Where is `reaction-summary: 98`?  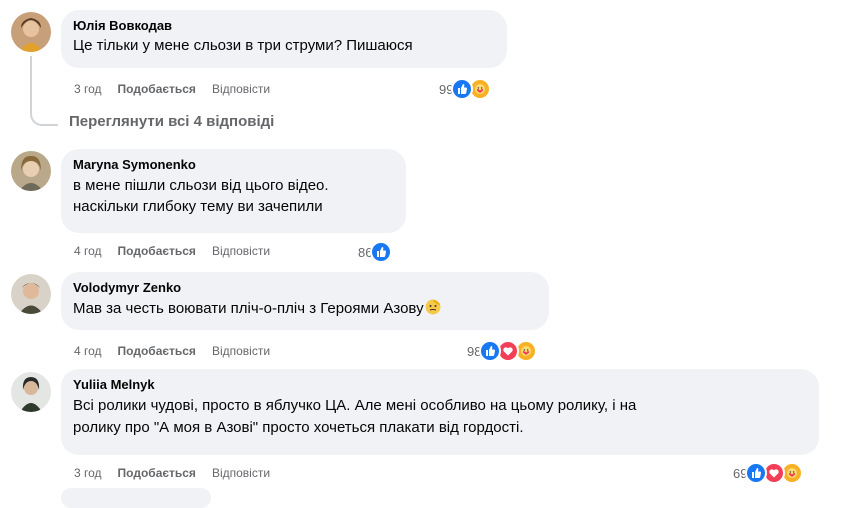
reaction-summary: 98 is located at coordinates (502, 351).